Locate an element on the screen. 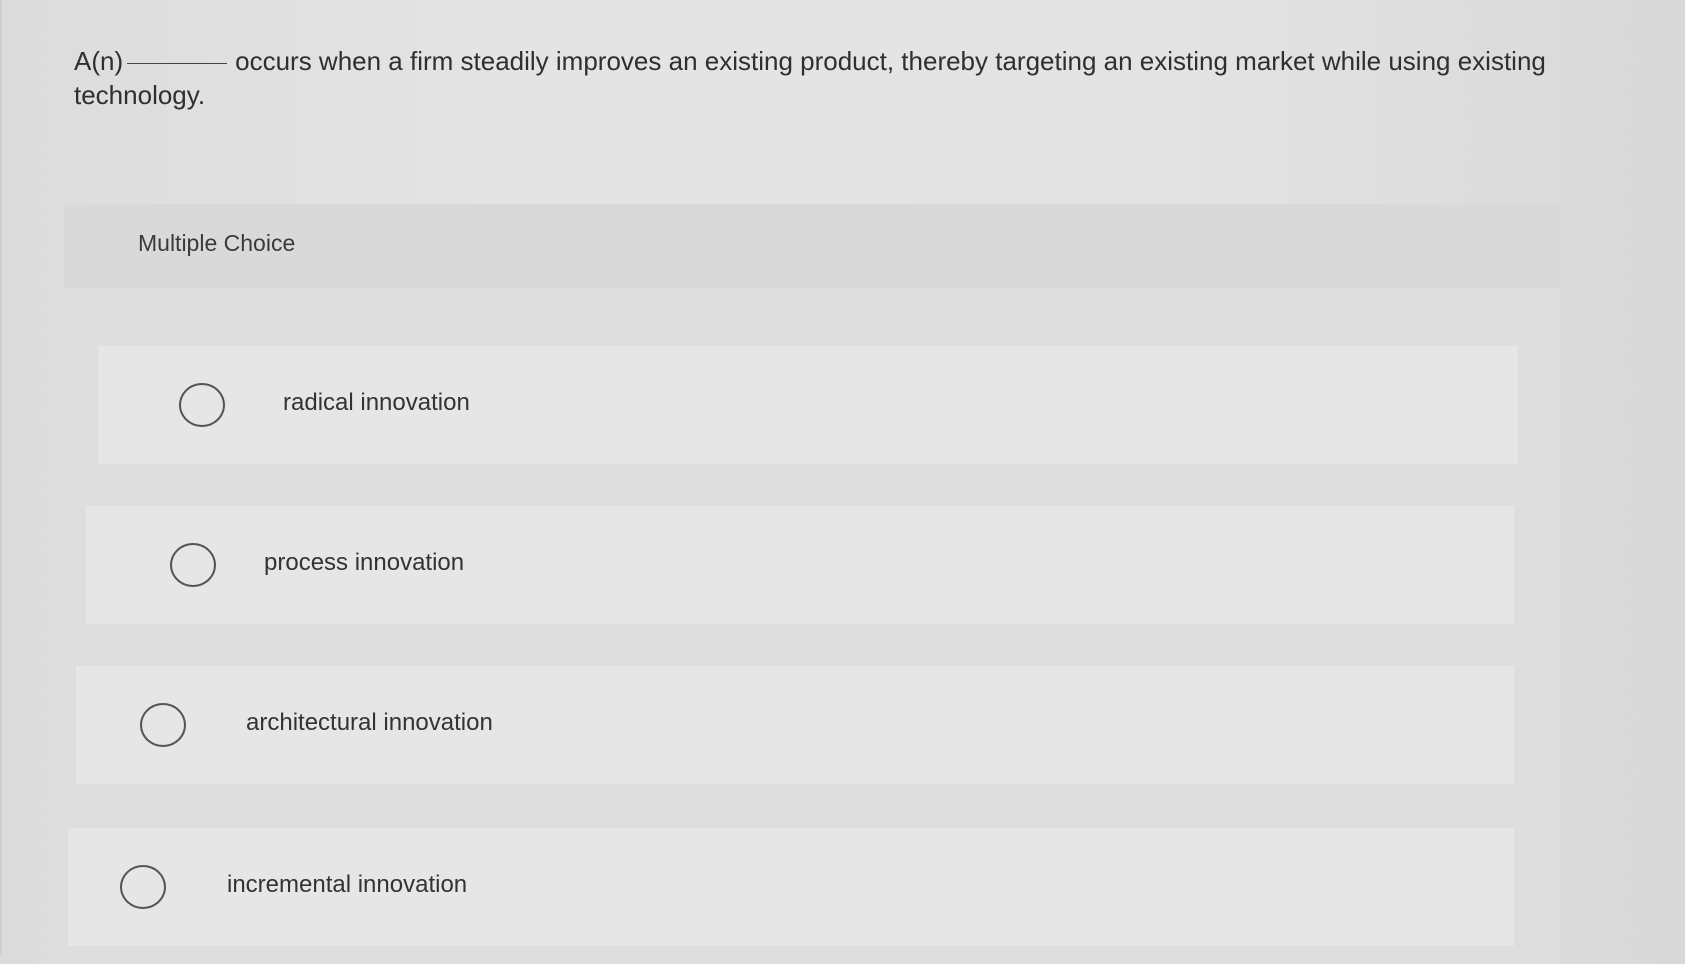 This screenshot has height=964, width=1685. option-radical-innovation: radical innovation is located at coordinates (808, 405).